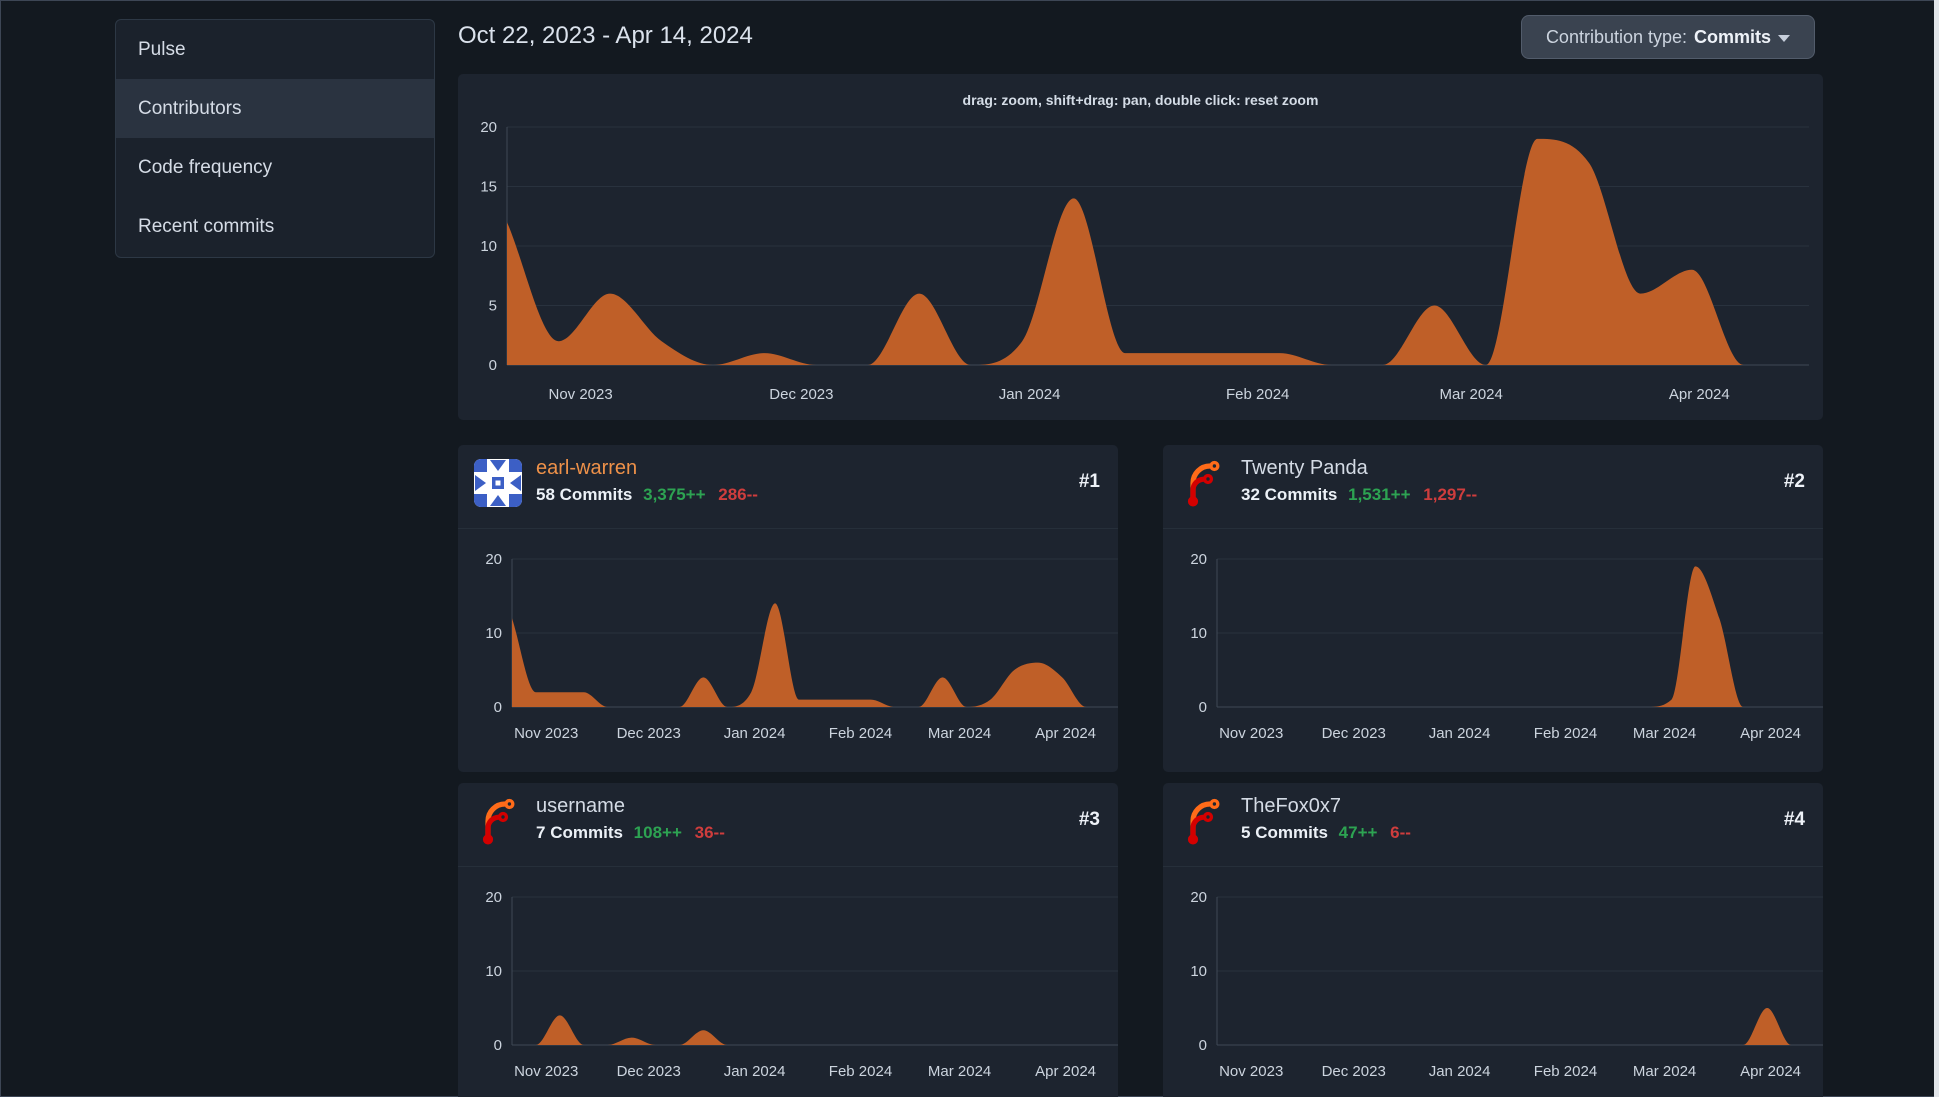 This screenshot has height=1097, width=1939. What do you see at coordinates (493, 306) in the screenshot?
I see `svg-text: 5` at bounding box center [493, 306].